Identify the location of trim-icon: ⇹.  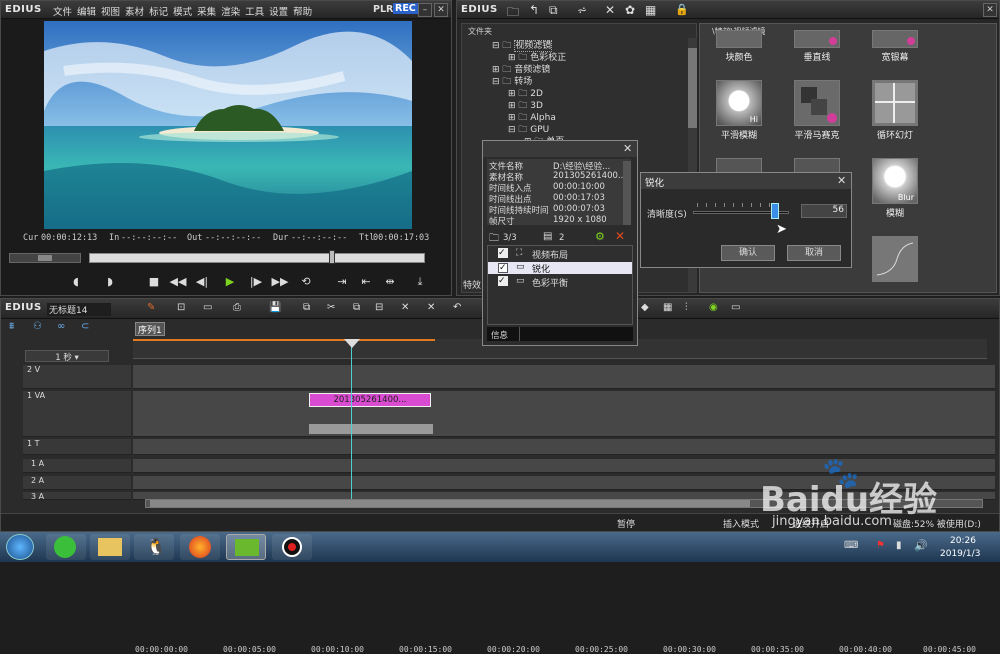
(390, 282).